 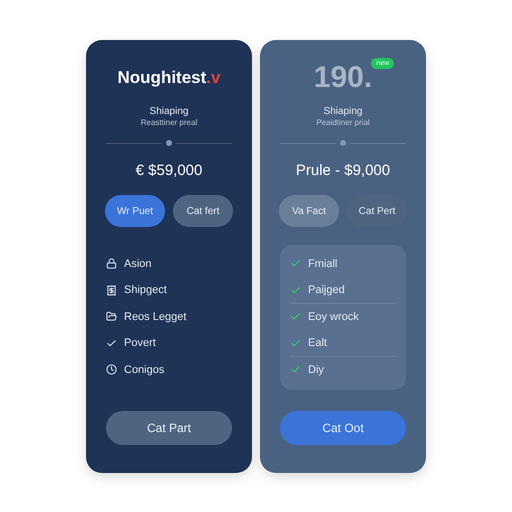 What do you see at coordinates (169, 78) in the screenshot?
I see `plan-title: Noughitest.v` at bounding box center [169, 78].